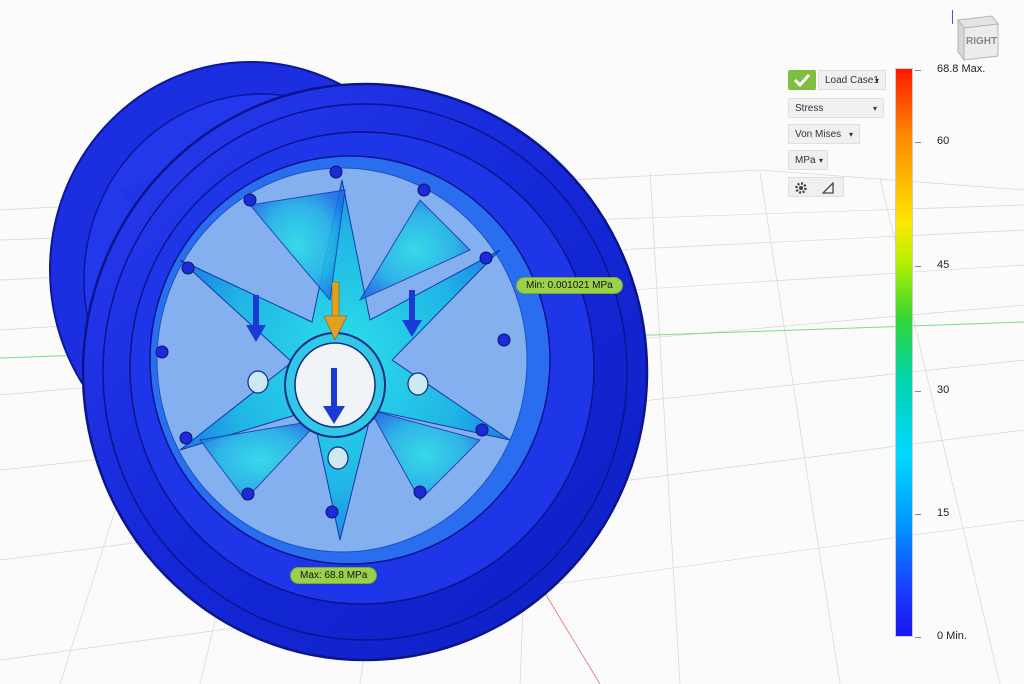  I want to click on check-icon, so click(802, 80).